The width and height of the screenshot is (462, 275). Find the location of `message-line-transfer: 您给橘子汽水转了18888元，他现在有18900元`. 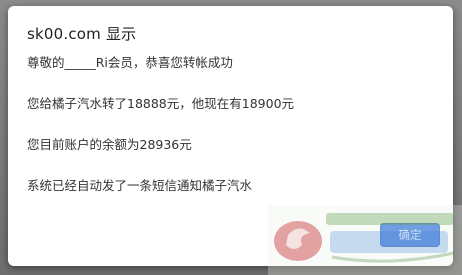

message-line-transfer: 您给橘子汽水转了18888元，他现在有18900元 is located at coordinates (161, 103).